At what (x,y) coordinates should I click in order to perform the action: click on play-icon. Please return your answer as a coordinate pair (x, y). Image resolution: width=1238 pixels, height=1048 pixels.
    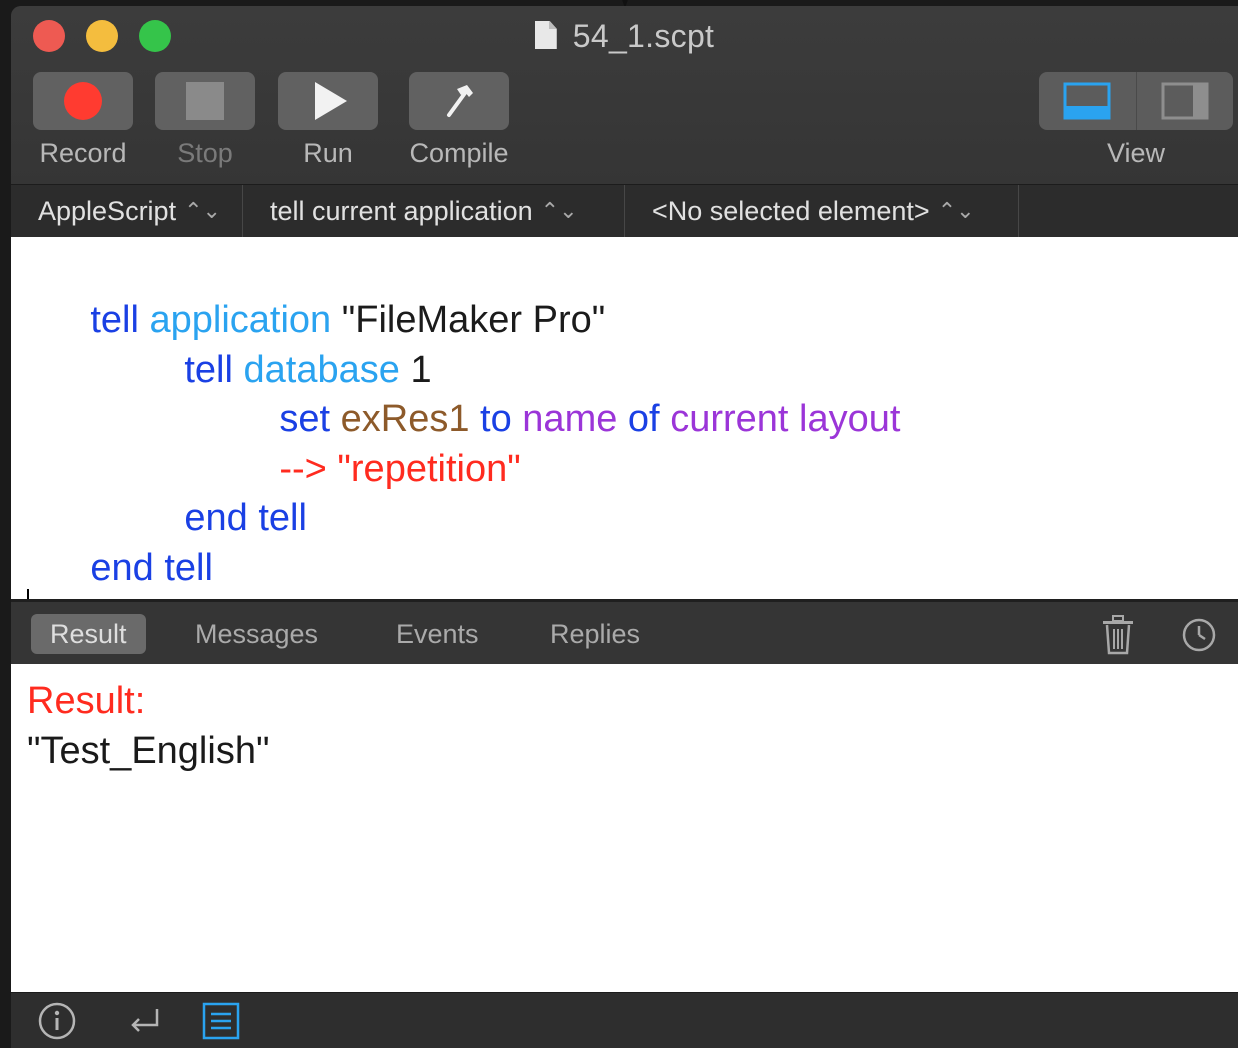
    Looking at the image, I should click on (331, 101).